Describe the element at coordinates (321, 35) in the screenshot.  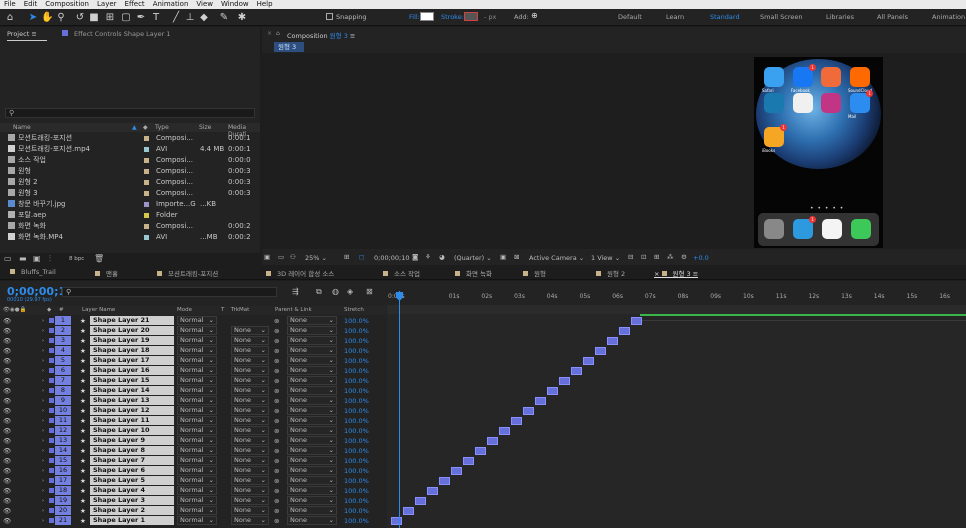
I see `composition-tab: Composition 원형 3 ≡` at that location.